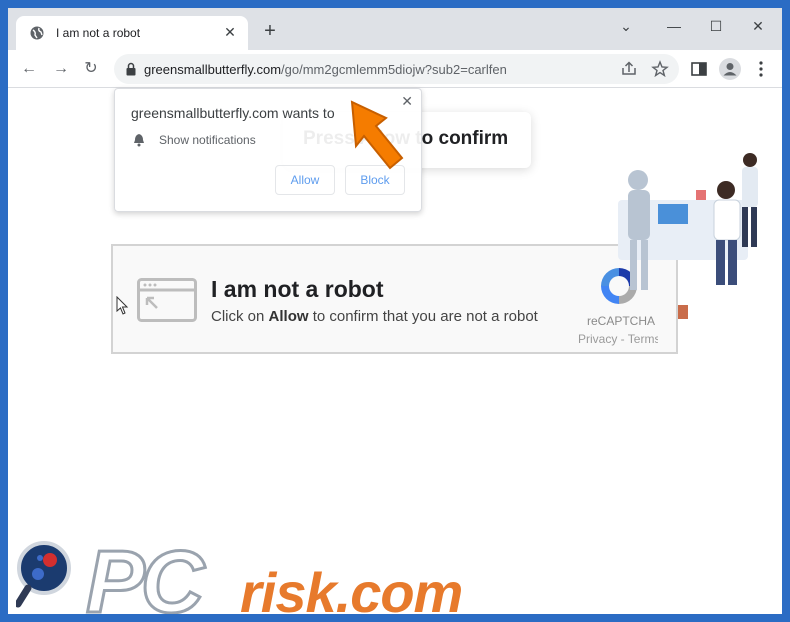  What do you see at coordinates (297, 289) in the screenshot?
I see `captcha-headline: I am not a robot` at bounding box center [297, 289].